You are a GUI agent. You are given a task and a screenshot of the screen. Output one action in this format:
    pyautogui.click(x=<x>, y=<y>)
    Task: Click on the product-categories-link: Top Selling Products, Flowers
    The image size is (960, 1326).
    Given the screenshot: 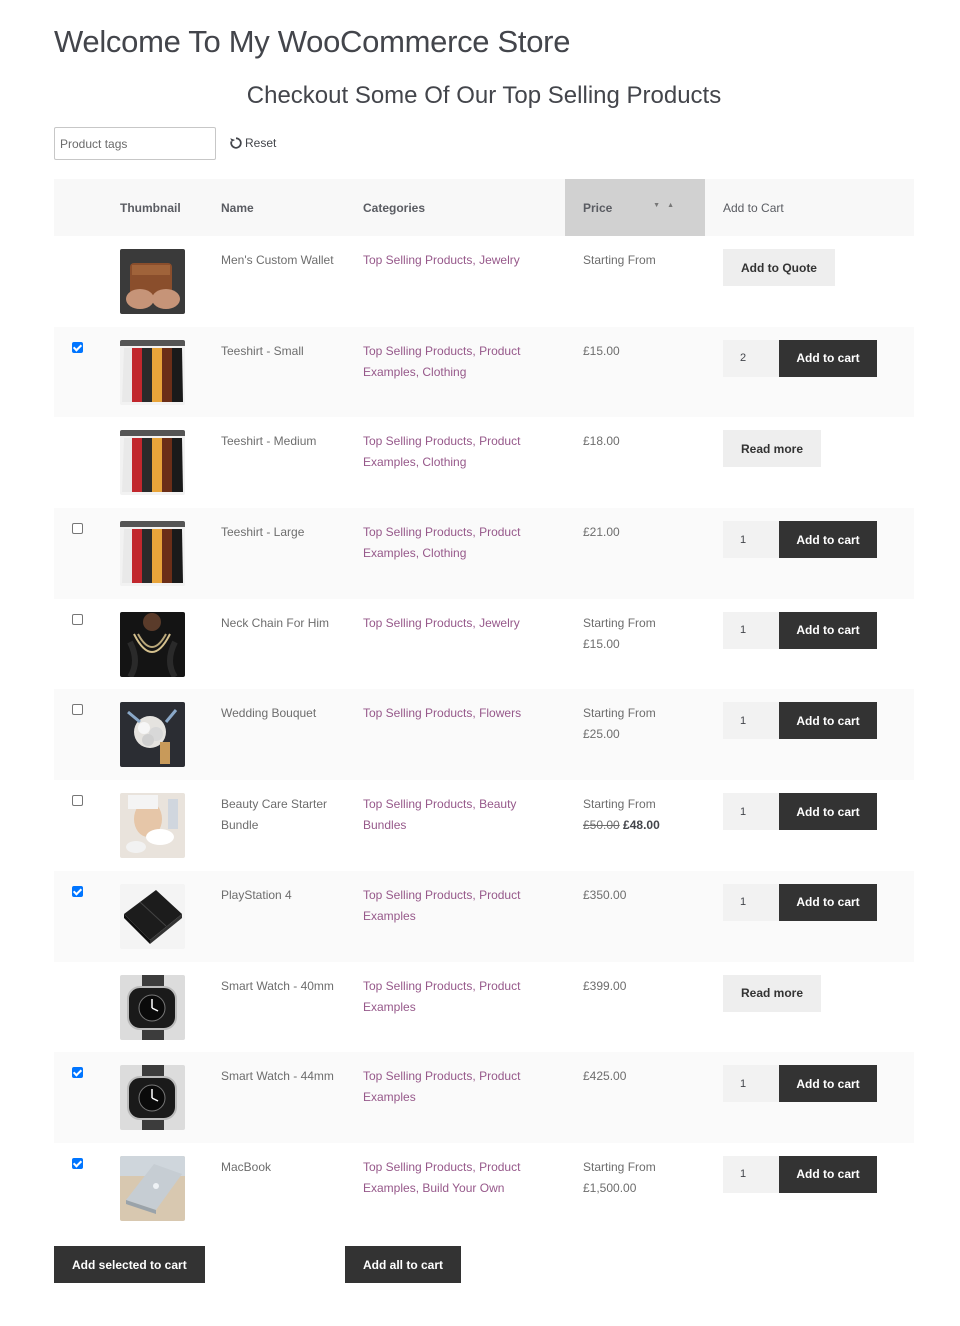 What is the action you would take?
    pyautogui.click(x=458, y=713)
    